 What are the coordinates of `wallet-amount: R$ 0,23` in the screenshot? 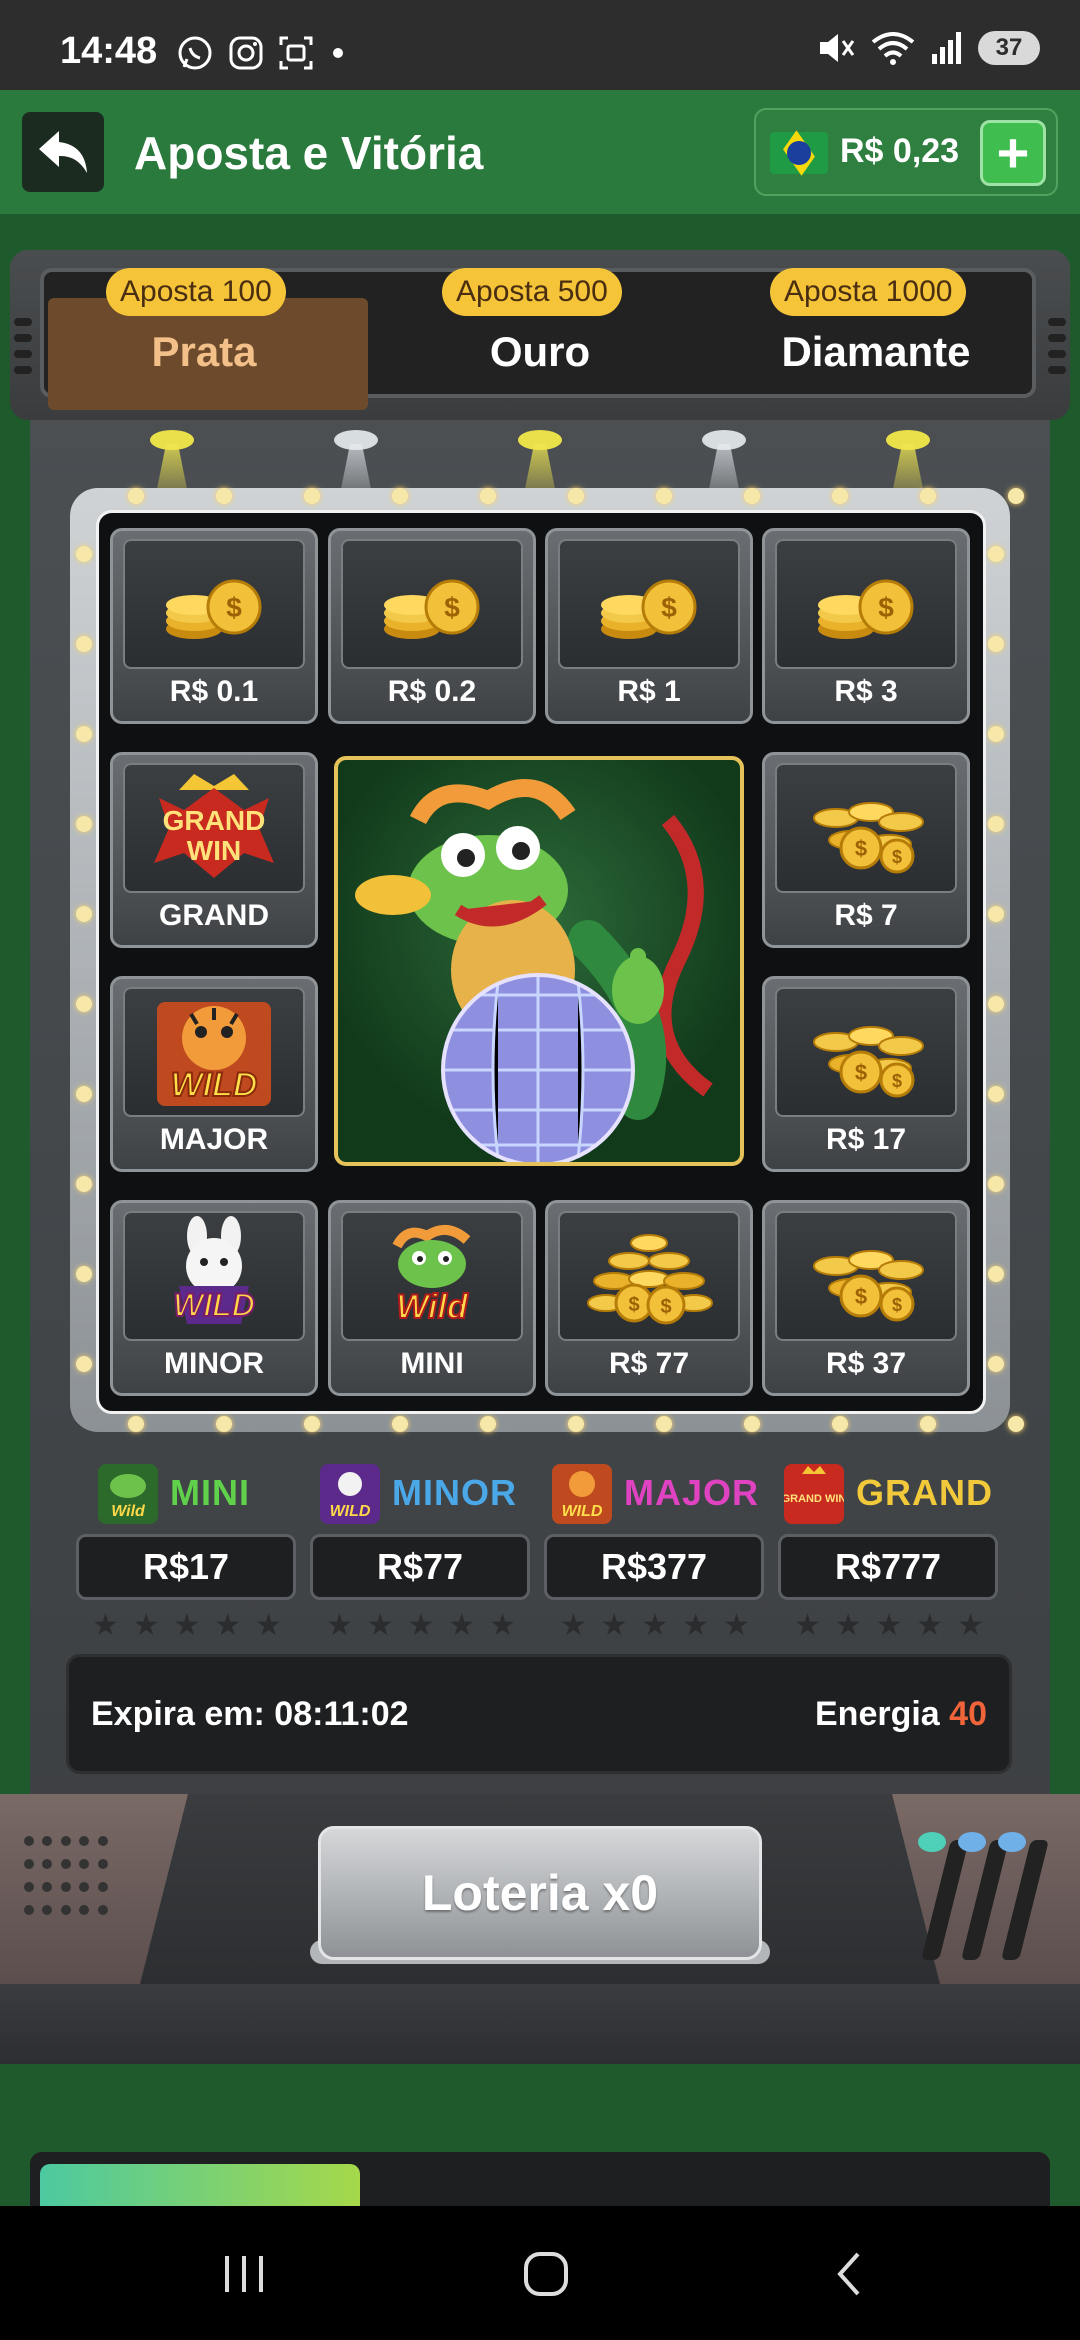 It's located at (900, 151).